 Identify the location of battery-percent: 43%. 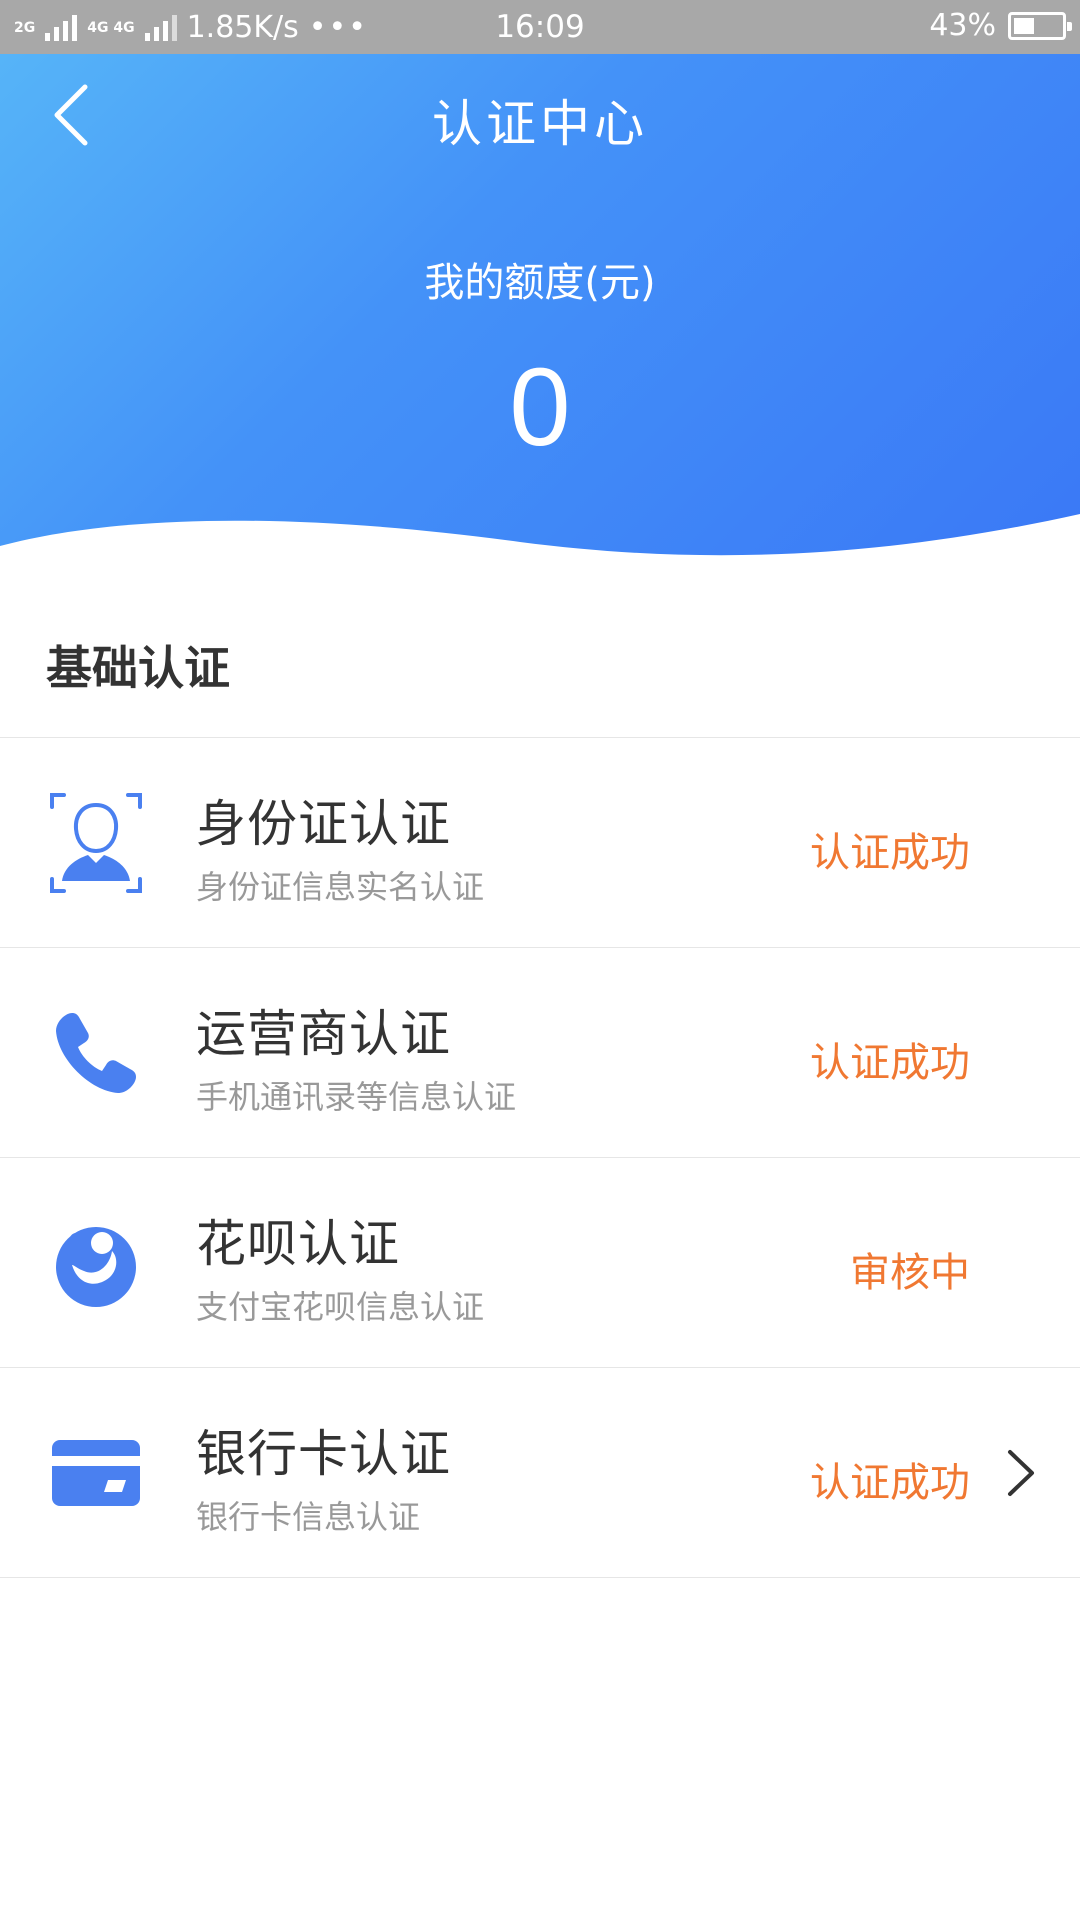
(962, 25).